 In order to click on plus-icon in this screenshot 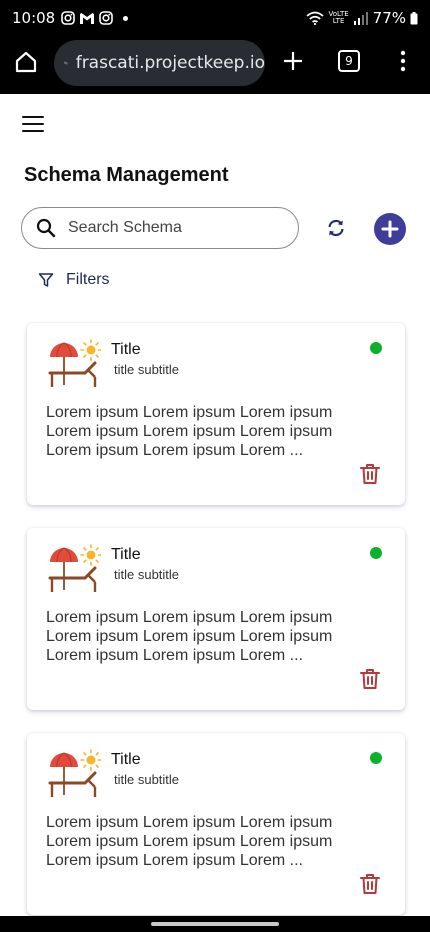, I will do `click(390, 229)`.